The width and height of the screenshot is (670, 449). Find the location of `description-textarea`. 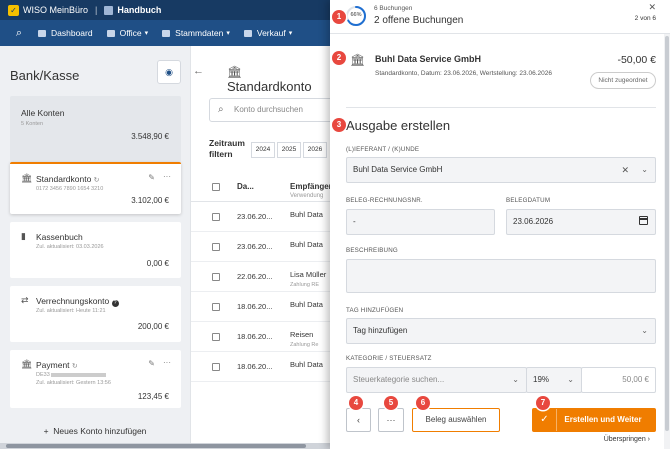

description-textarea is located at coordinates (501, 276).